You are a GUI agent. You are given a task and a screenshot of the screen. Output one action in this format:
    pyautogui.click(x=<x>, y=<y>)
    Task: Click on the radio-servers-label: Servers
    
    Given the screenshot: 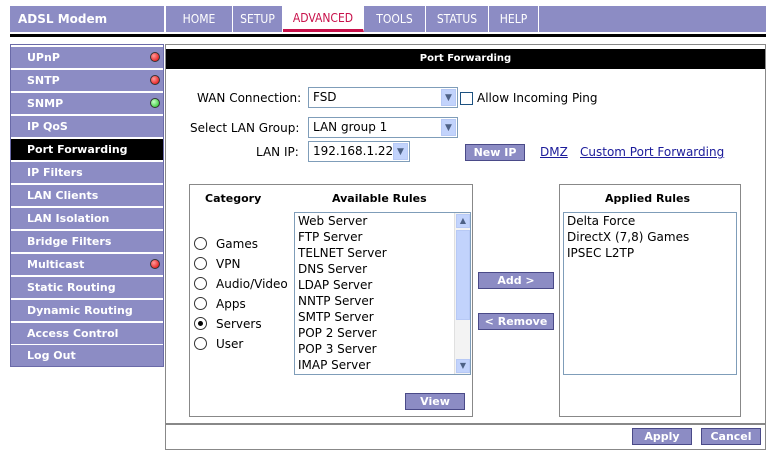 What is the action you would take?
    pyautogui.click(x=239, y=324)
    